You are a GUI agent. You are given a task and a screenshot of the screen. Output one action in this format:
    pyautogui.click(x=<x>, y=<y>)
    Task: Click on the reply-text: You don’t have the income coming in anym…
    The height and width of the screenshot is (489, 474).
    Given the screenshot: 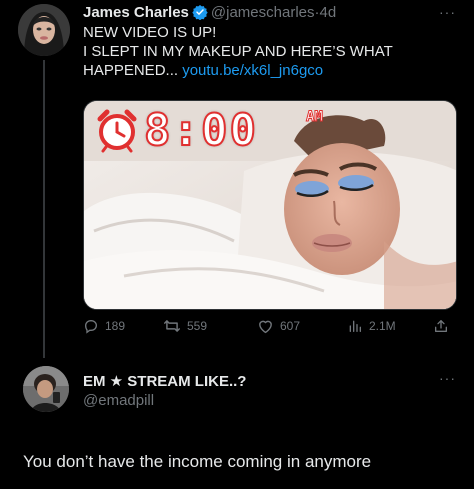 What is the action you would take?
    pyautogui.click(x=197, y=461)
    